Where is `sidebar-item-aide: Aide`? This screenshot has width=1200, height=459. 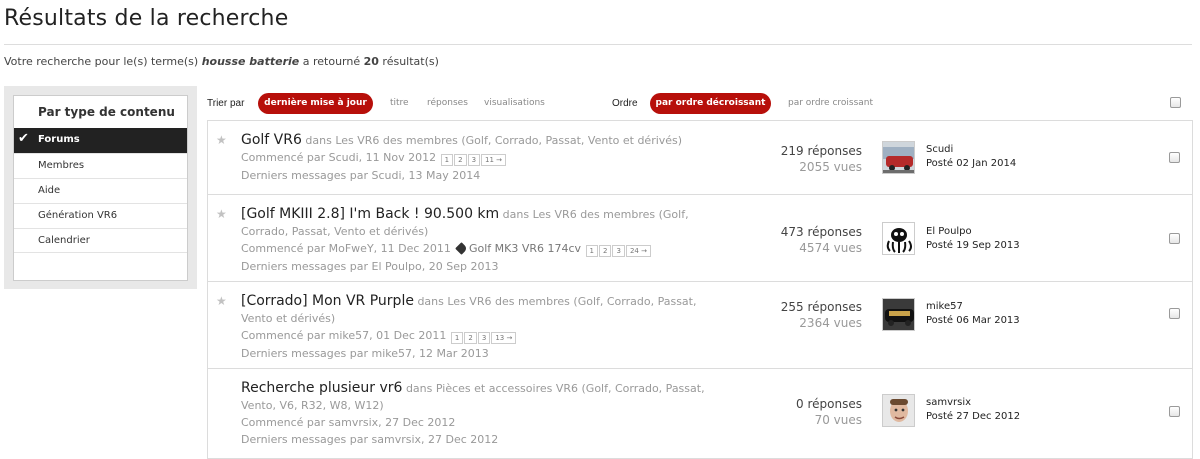 sidebar-item-aide: Aide is located at coordinates (100, 190).